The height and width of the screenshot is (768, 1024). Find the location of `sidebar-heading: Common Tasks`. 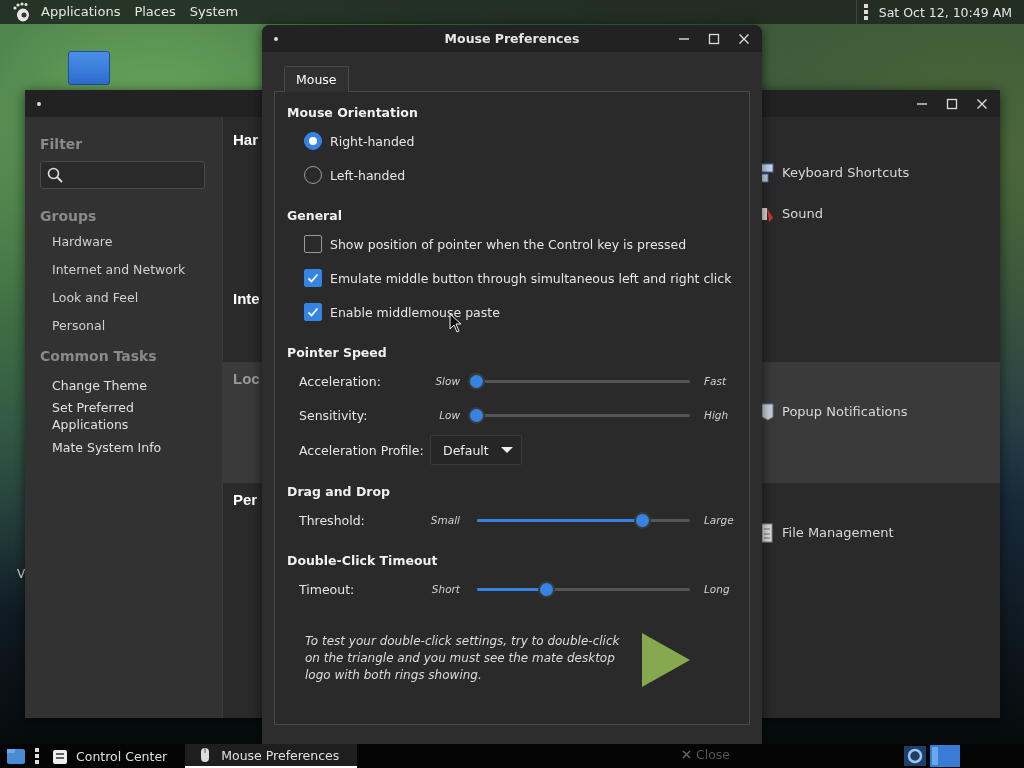

sidebar-heading: Common Tasks is located at coordinates (99, 356).